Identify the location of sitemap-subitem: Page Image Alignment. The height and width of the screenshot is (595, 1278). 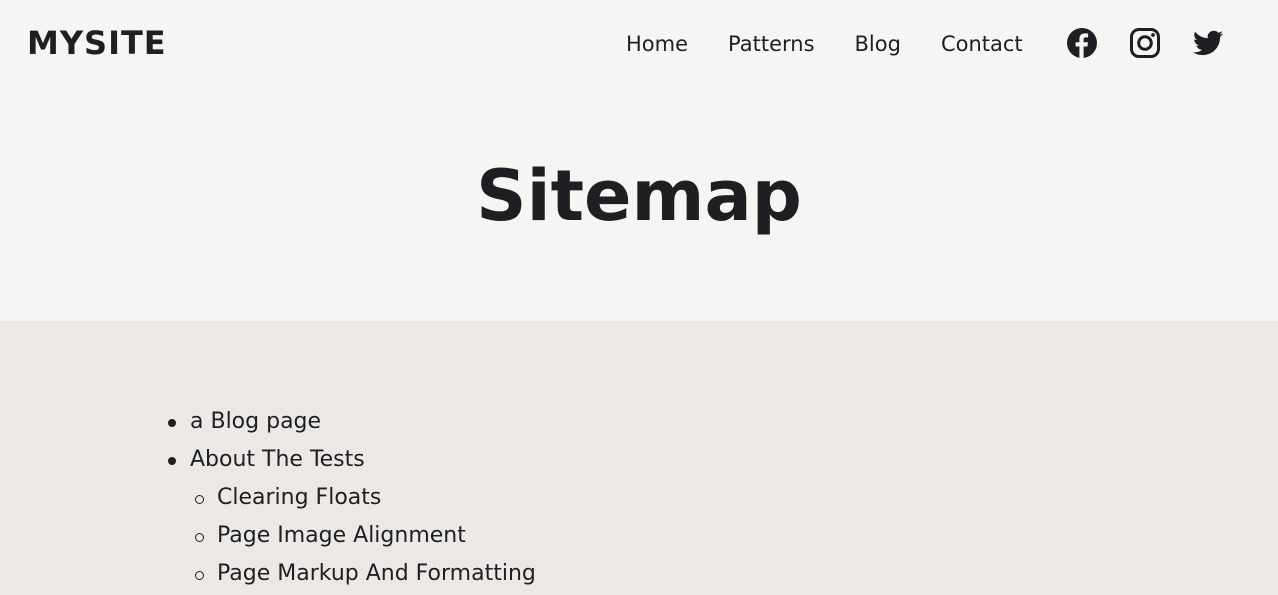
(363, 536).